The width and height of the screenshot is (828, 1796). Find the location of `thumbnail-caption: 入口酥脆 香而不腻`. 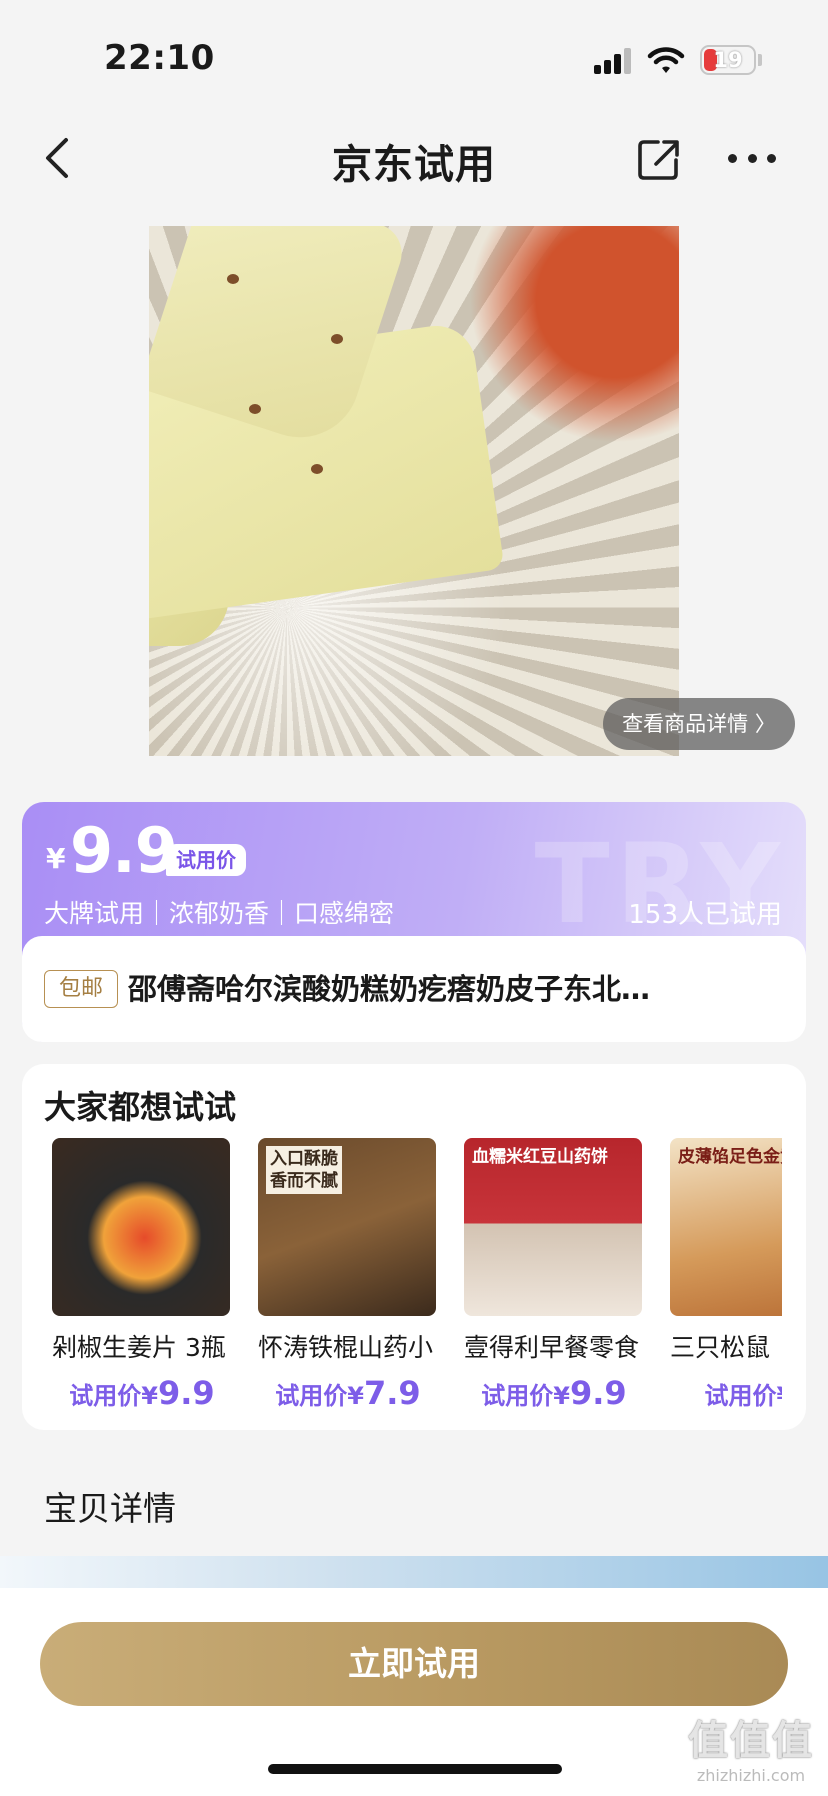

thumbnail-caption: 入口酥脆 香而不腻 is located at coordinates (304, 1170).